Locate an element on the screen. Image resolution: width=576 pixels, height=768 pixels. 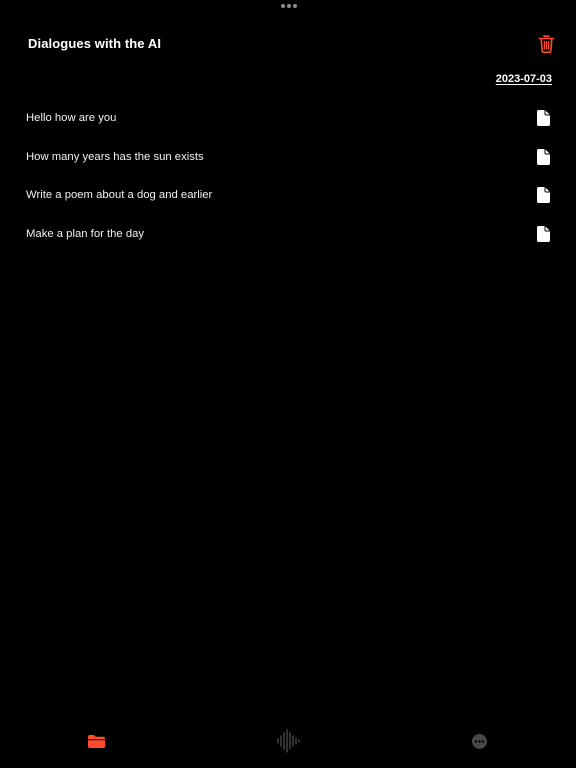
folder-icon is located at coordinates (96, 741).